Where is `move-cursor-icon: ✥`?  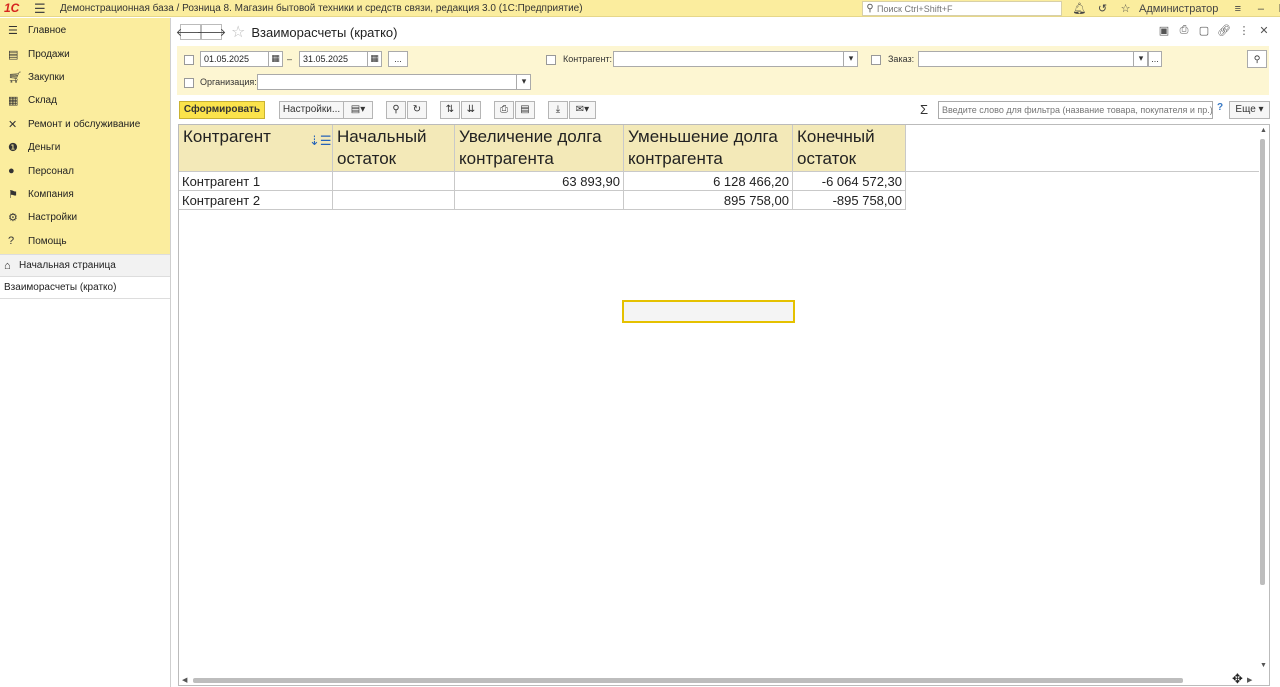 move-cursor-icon: ✥ is located at coordinates (1237, 678).